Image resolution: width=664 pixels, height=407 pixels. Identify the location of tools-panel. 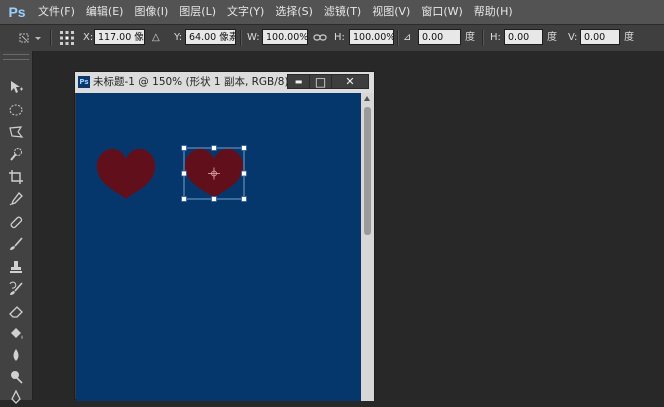
(16, 227).